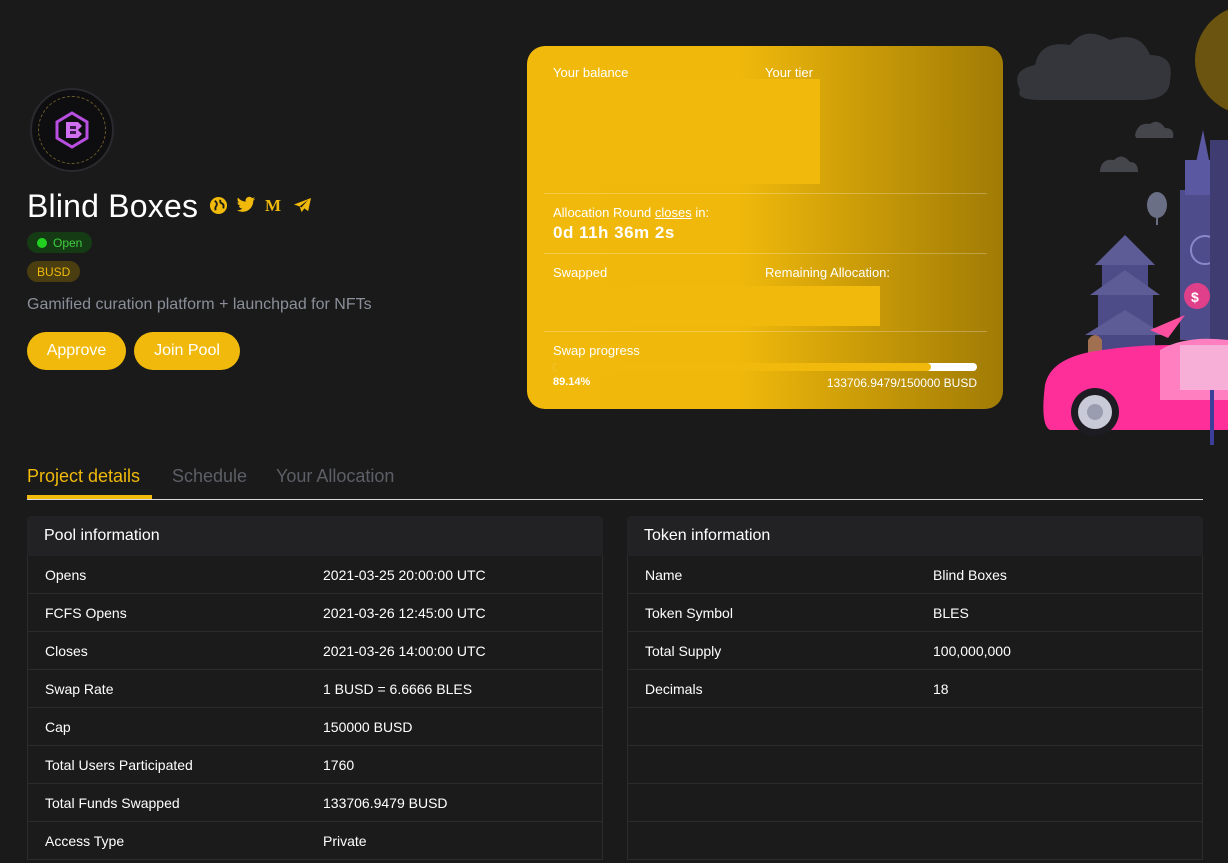 This screenshot has height=863, width=1228. I want to click on svg-text: M, so click(273, 205).